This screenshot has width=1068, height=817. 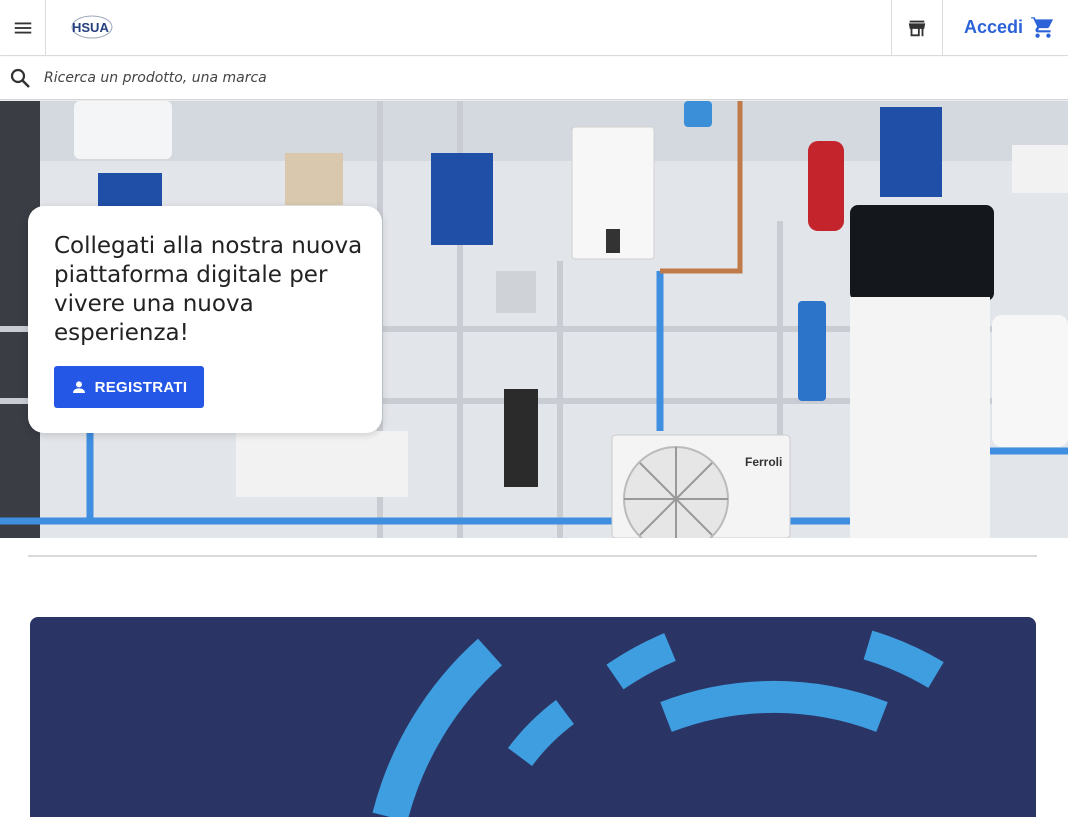 What do you see at coordinates (20, 78) in the screenshot?
I see `search-icon` at bounding box center [20, 78].